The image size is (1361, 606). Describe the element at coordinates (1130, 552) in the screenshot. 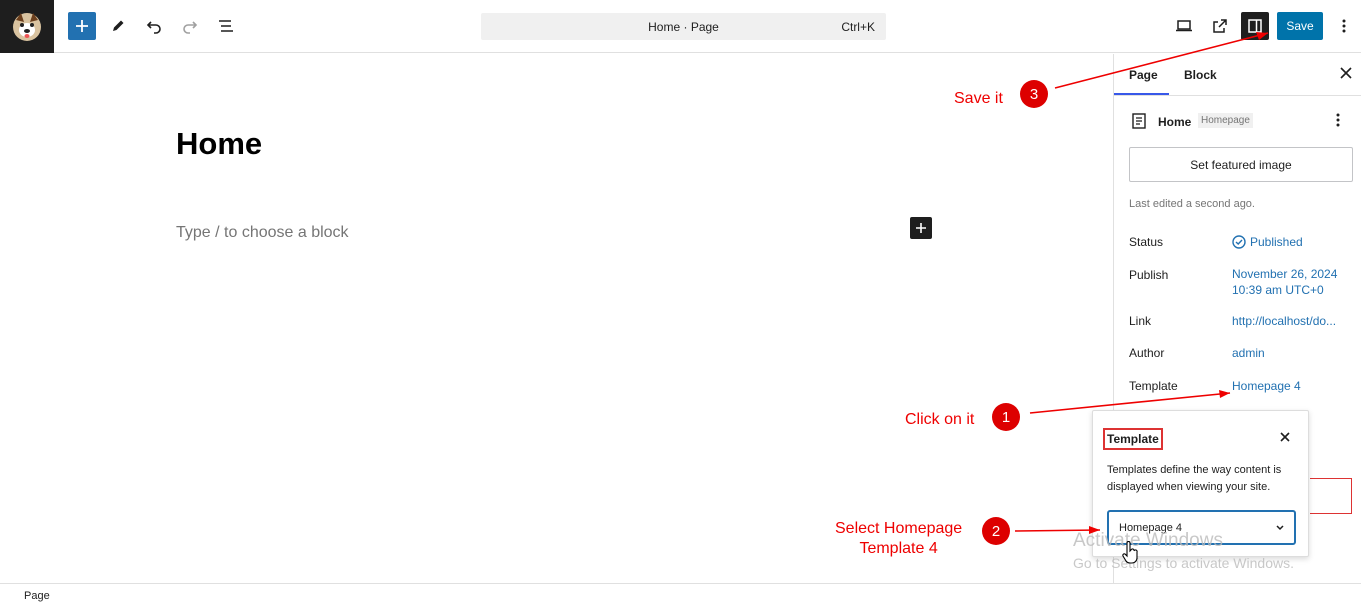

I see `hand-pointer-icon` at that location.